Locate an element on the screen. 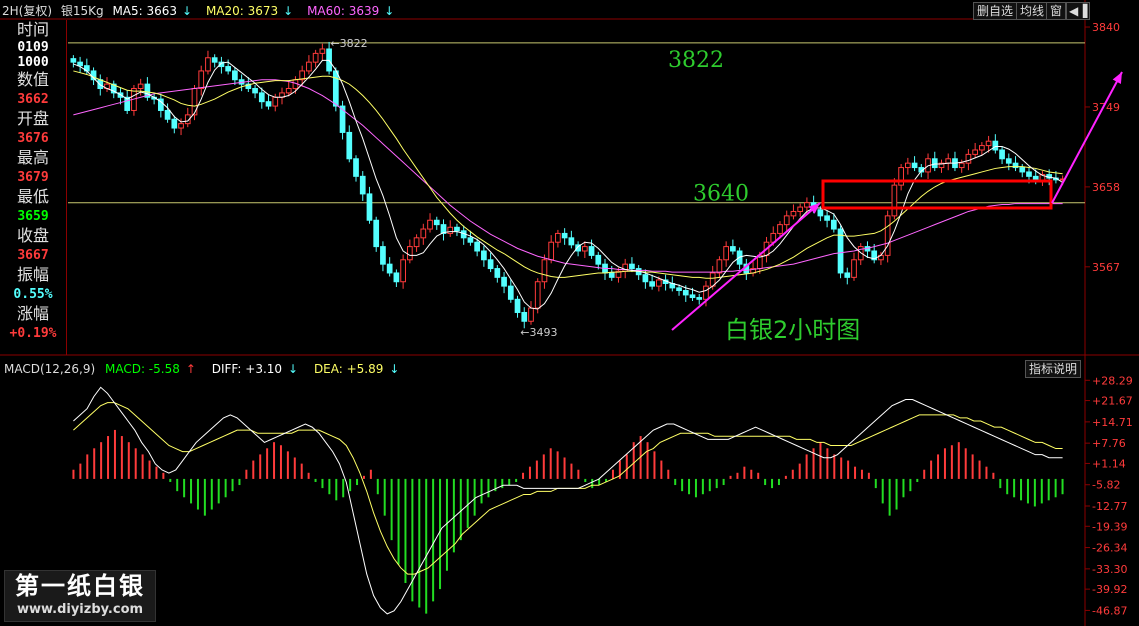 This screenshot has height=626, width=1139. window-button: 窗 is located at coordinates (1056, 11).